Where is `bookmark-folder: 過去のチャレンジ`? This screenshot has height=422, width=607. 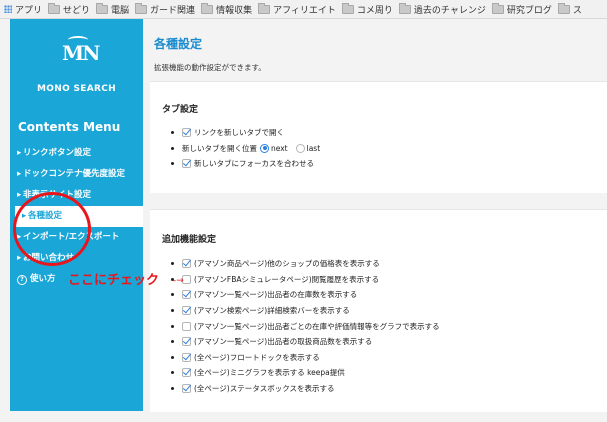
bookmark-folder: 過去のチャレンジ is located at coordinates (442, 9).